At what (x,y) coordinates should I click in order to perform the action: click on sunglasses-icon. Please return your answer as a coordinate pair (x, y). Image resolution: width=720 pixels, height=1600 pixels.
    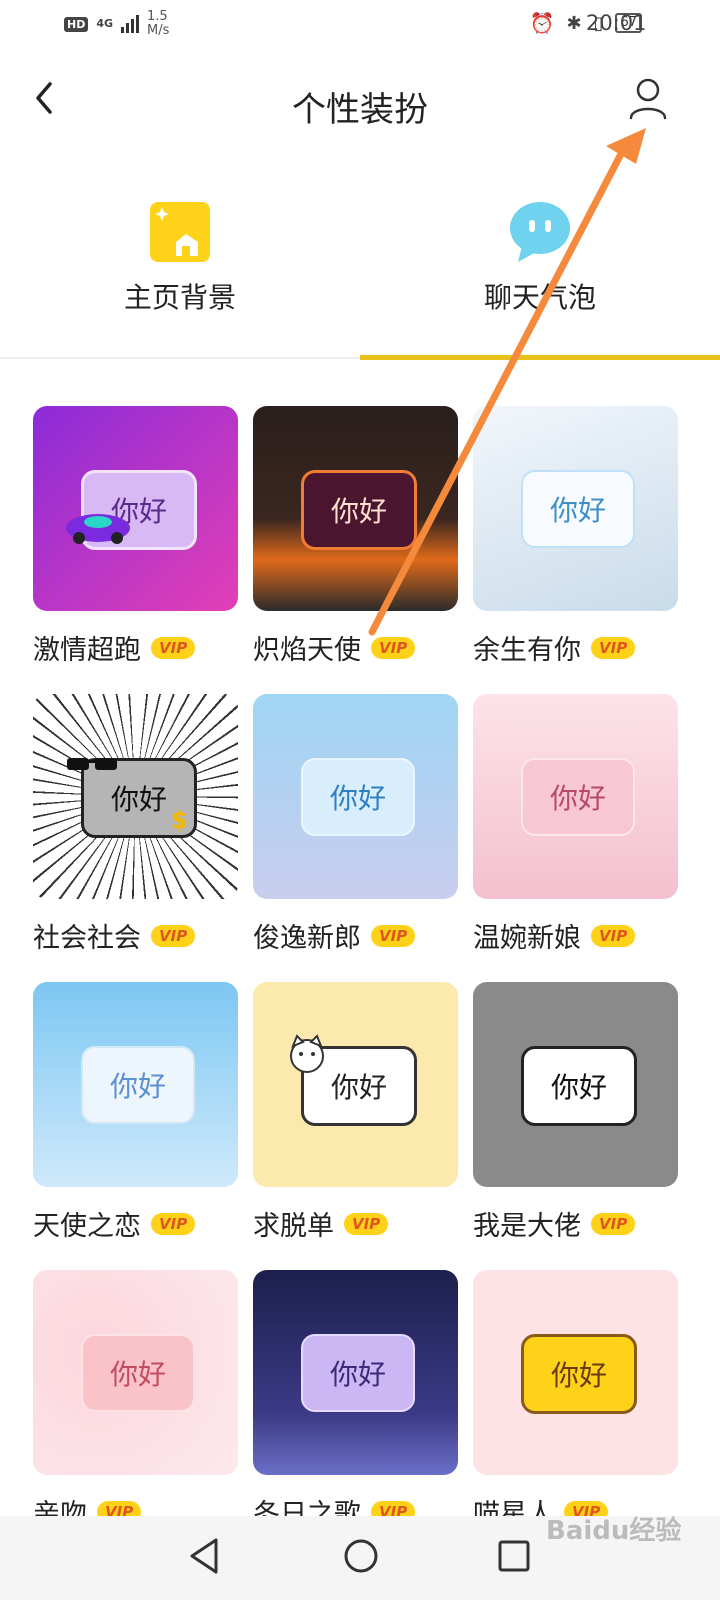
    Looking at the image, I should click on (92, 764).